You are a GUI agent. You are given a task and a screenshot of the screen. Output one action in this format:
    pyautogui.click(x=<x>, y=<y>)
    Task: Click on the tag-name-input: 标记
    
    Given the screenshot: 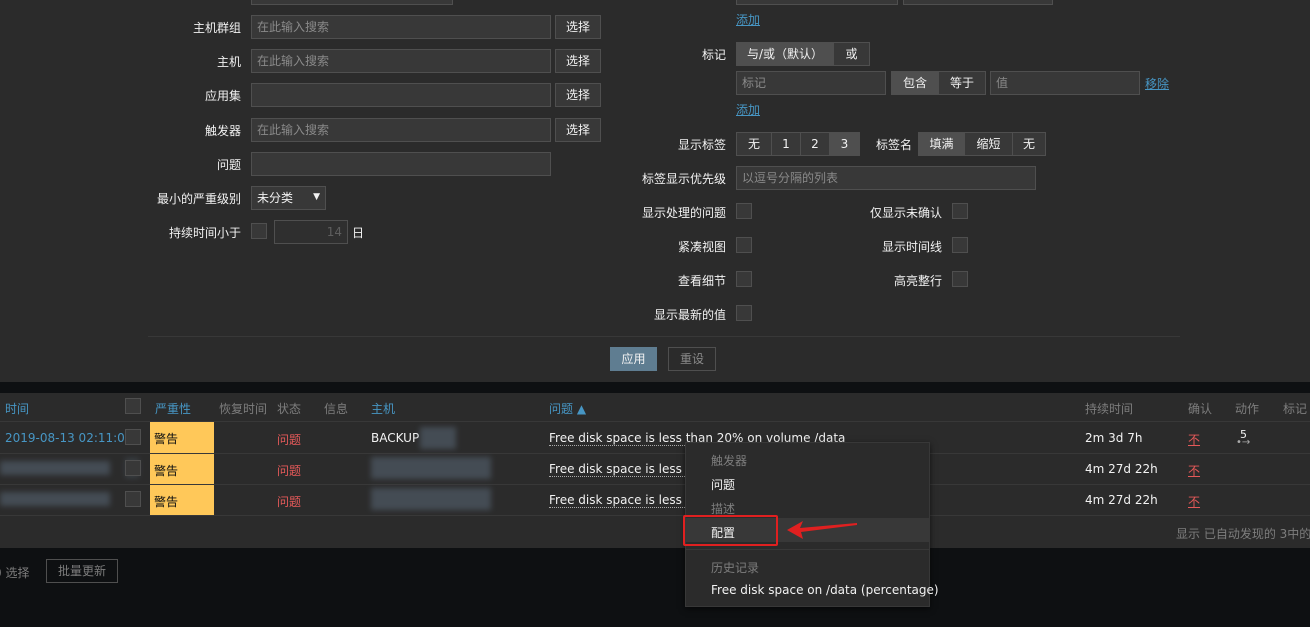 What is the action you would take?
    pyautogui.click(x=811, y=83)
    